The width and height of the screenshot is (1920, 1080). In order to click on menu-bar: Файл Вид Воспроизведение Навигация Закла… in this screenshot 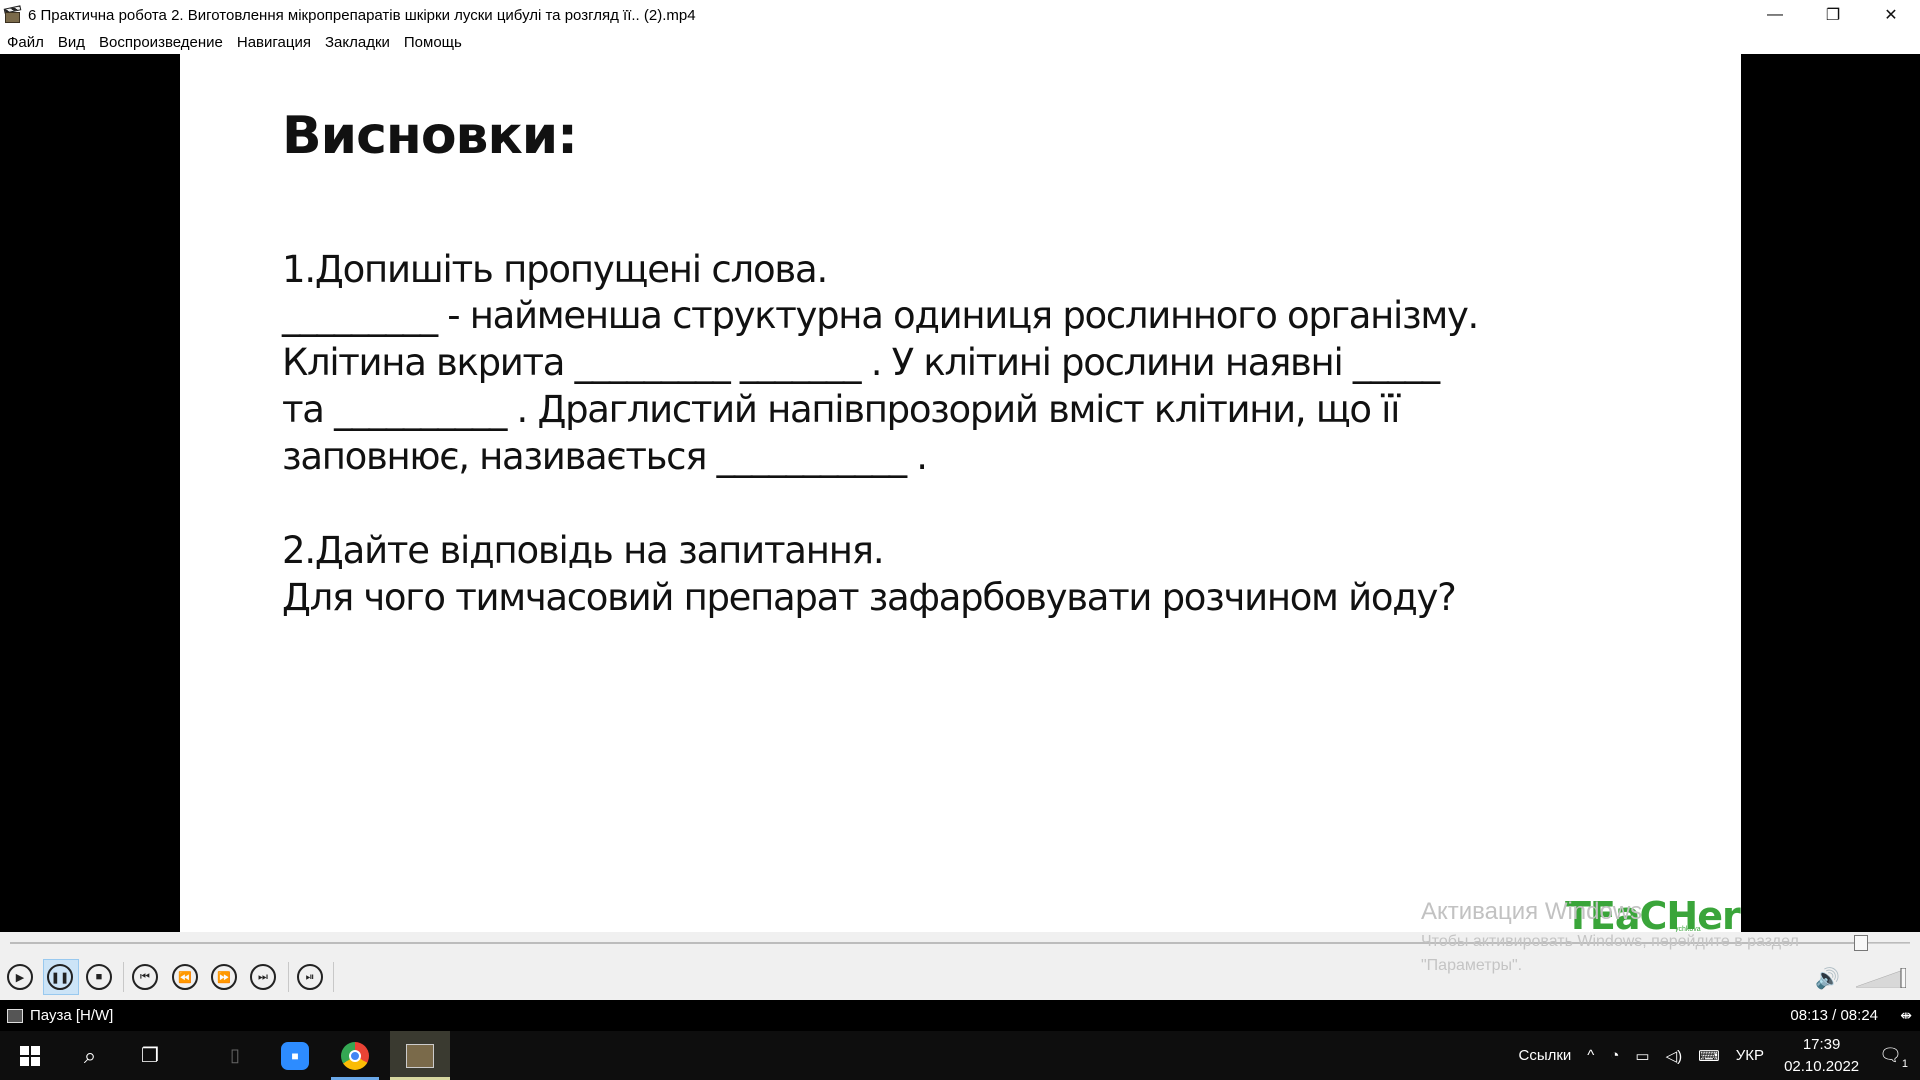, I will do `click(960, 42)`.